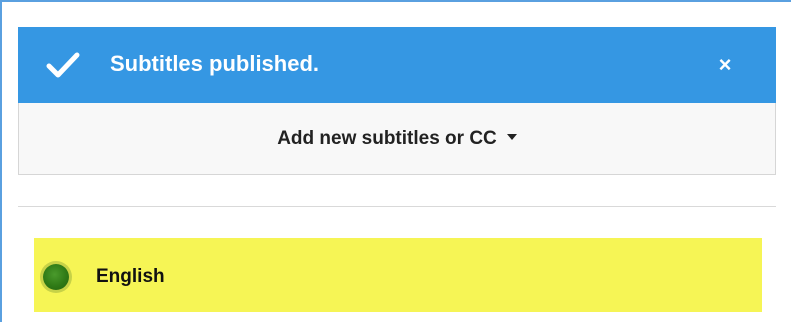  What do you see at coordinates (397, 206) in the screenshot?
I see `divider` at bounding box center [397, 206].